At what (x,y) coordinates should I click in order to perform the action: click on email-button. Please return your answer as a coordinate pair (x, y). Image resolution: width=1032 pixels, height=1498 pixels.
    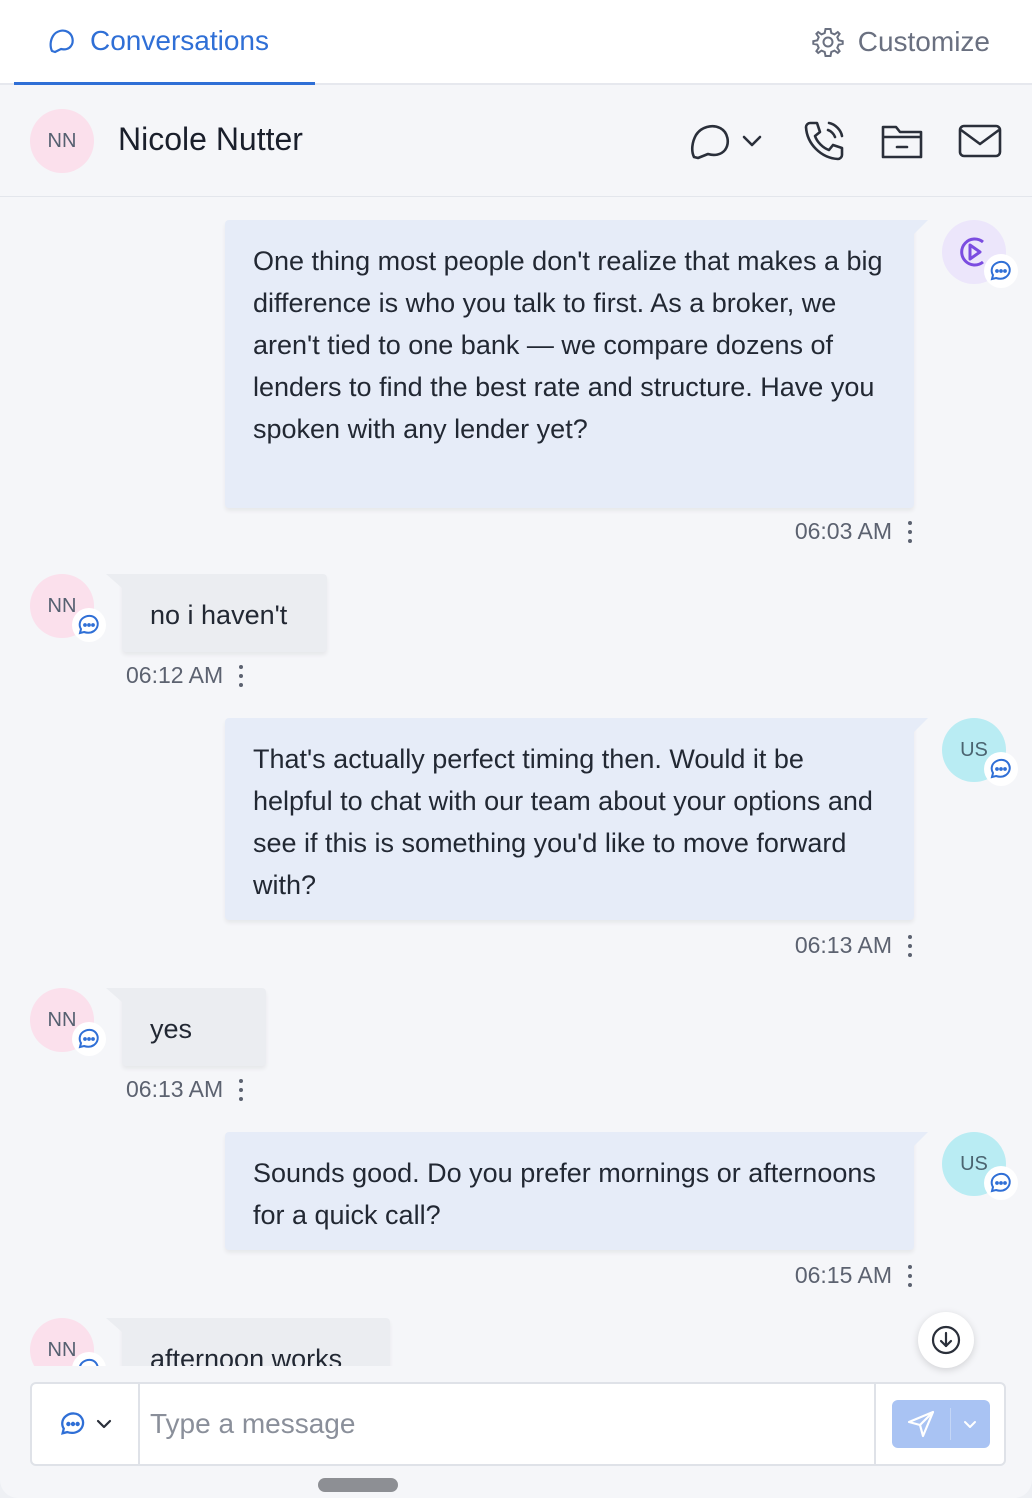
    Looking at the image, I should click on (980, 141).